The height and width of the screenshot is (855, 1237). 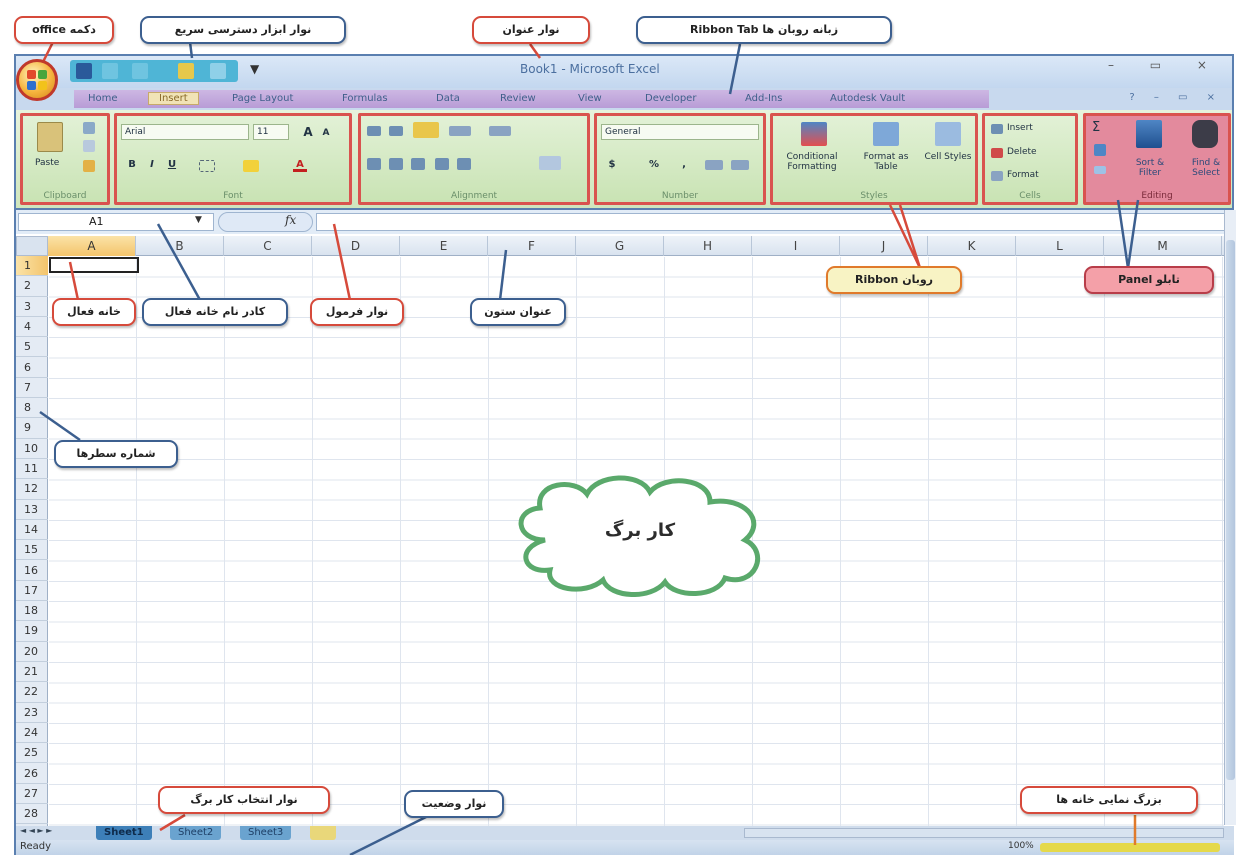 What do you see at coordinates (714, 165) in the screenshot?
I see `increase-decimal-icon` at bounding box center [714, 165].